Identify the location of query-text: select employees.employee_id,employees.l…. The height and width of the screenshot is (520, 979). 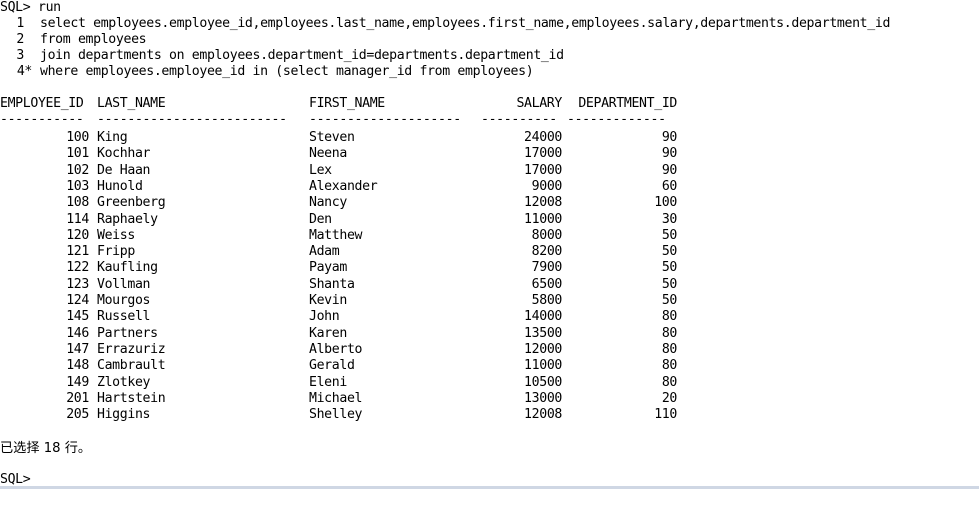
(465, 23).